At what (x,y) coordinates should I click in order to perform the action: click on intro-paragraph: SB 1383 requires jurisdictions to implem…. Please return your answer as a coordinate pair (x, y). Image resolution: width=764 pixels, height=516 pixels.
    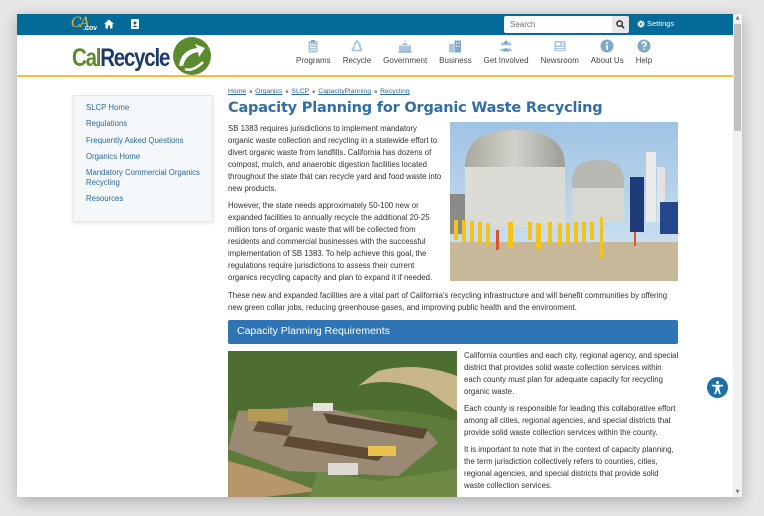
    Looking at the image, I should click on (335, 158).